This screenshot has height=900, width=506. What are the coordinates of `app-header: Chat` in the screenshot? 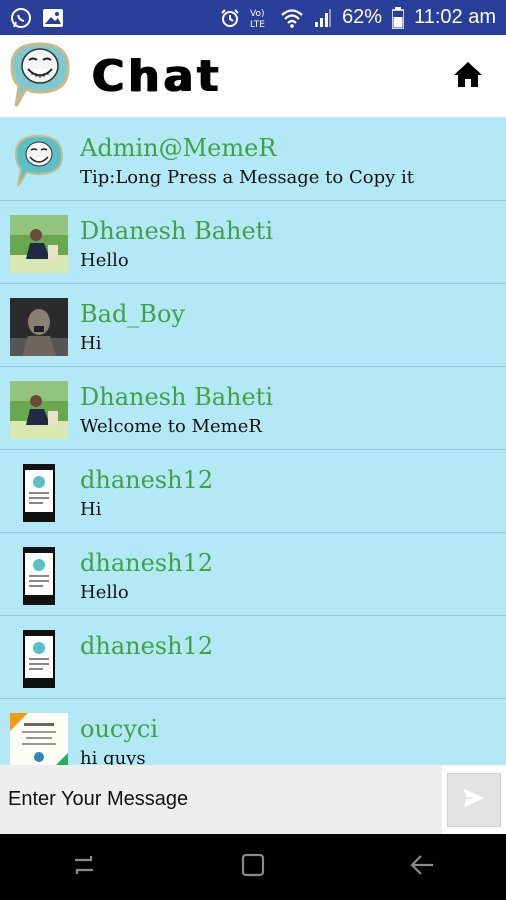 It's located at (253, 76).